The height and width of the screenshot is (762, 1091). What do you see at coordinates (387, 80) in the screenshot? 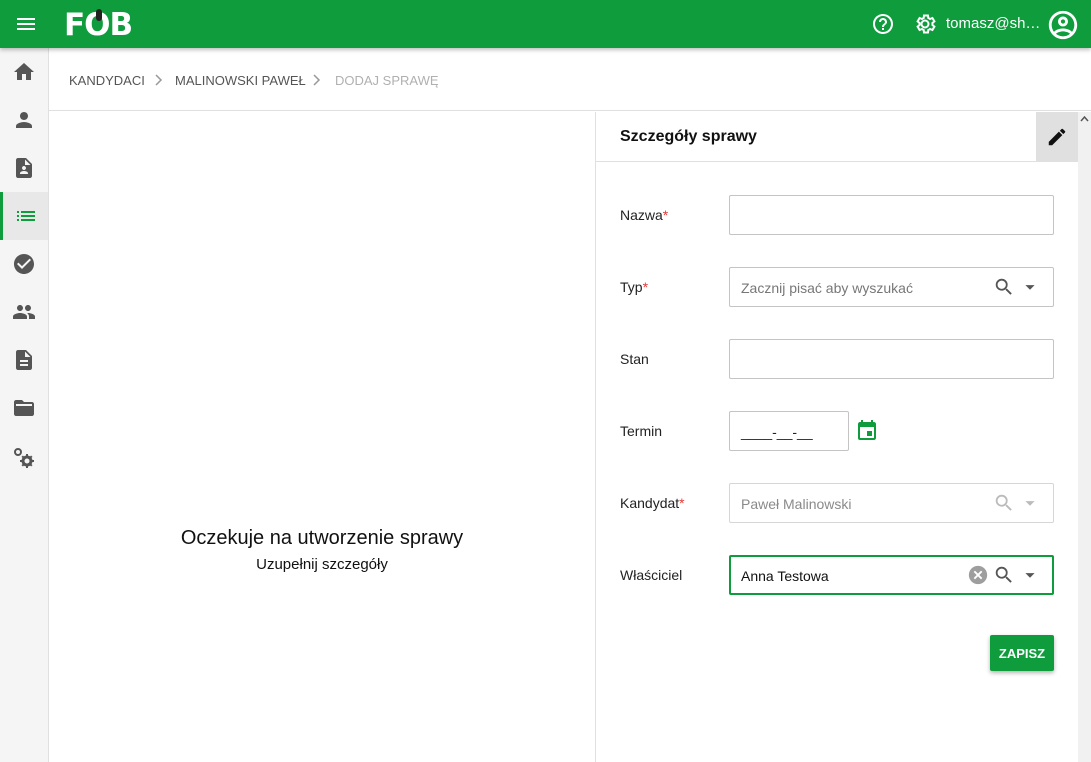
I see `breadcrumb-add-case: DODAJ SPRAWĘ` at bounding box center [387, 80].